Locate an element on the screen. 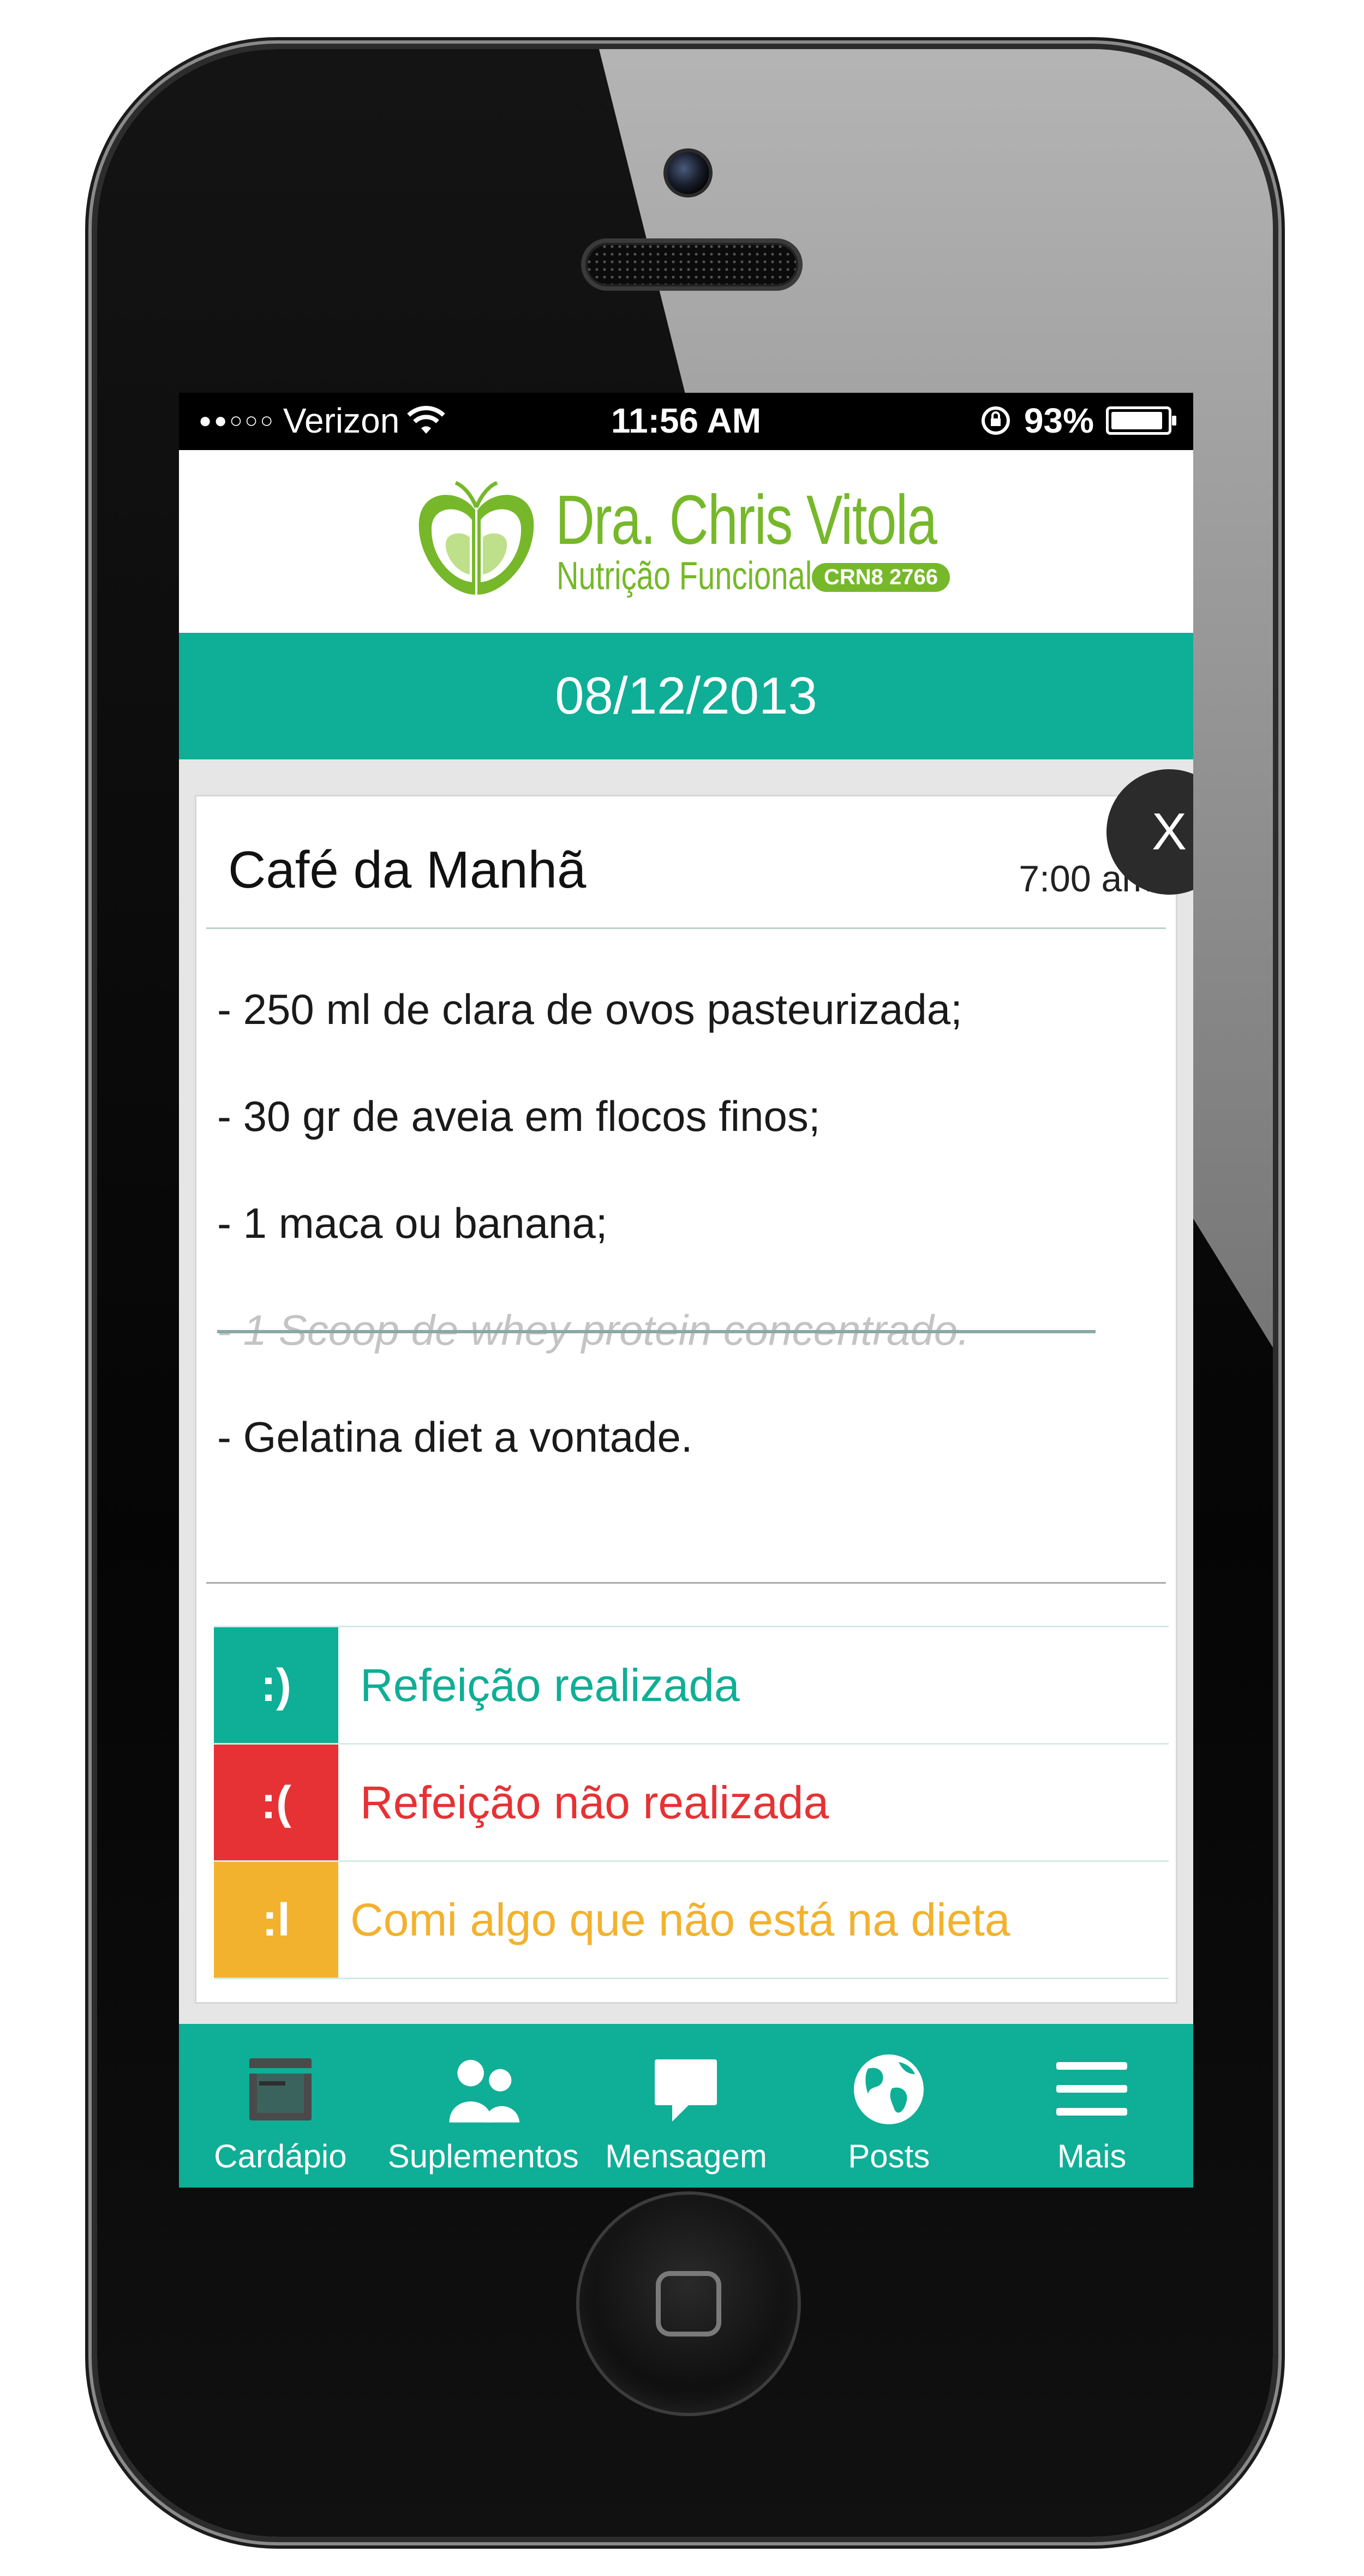 The image size is (1364, 2576). front-camera is located at coordinates (688, 173).